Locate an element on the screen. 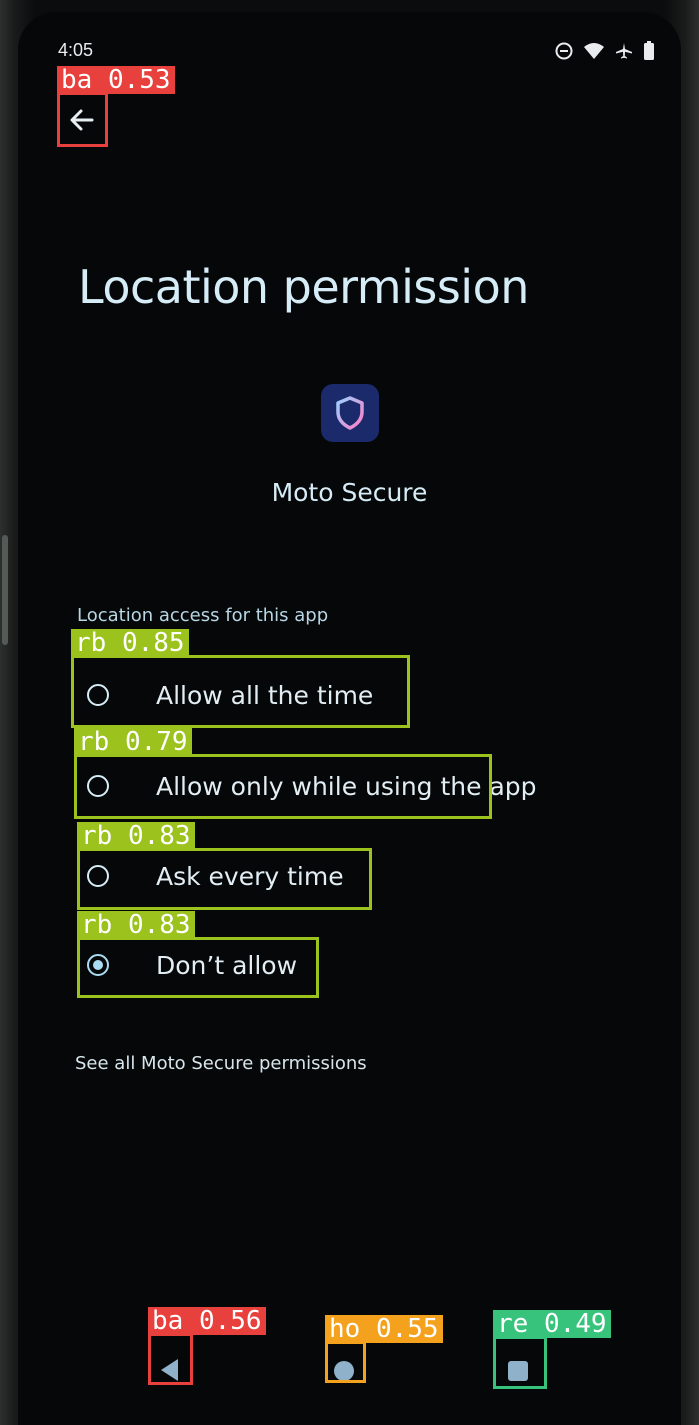 This screenshot has height=1425, width=699. detection-box-radio: rb 0.85 is located at coordinates (240, 678).